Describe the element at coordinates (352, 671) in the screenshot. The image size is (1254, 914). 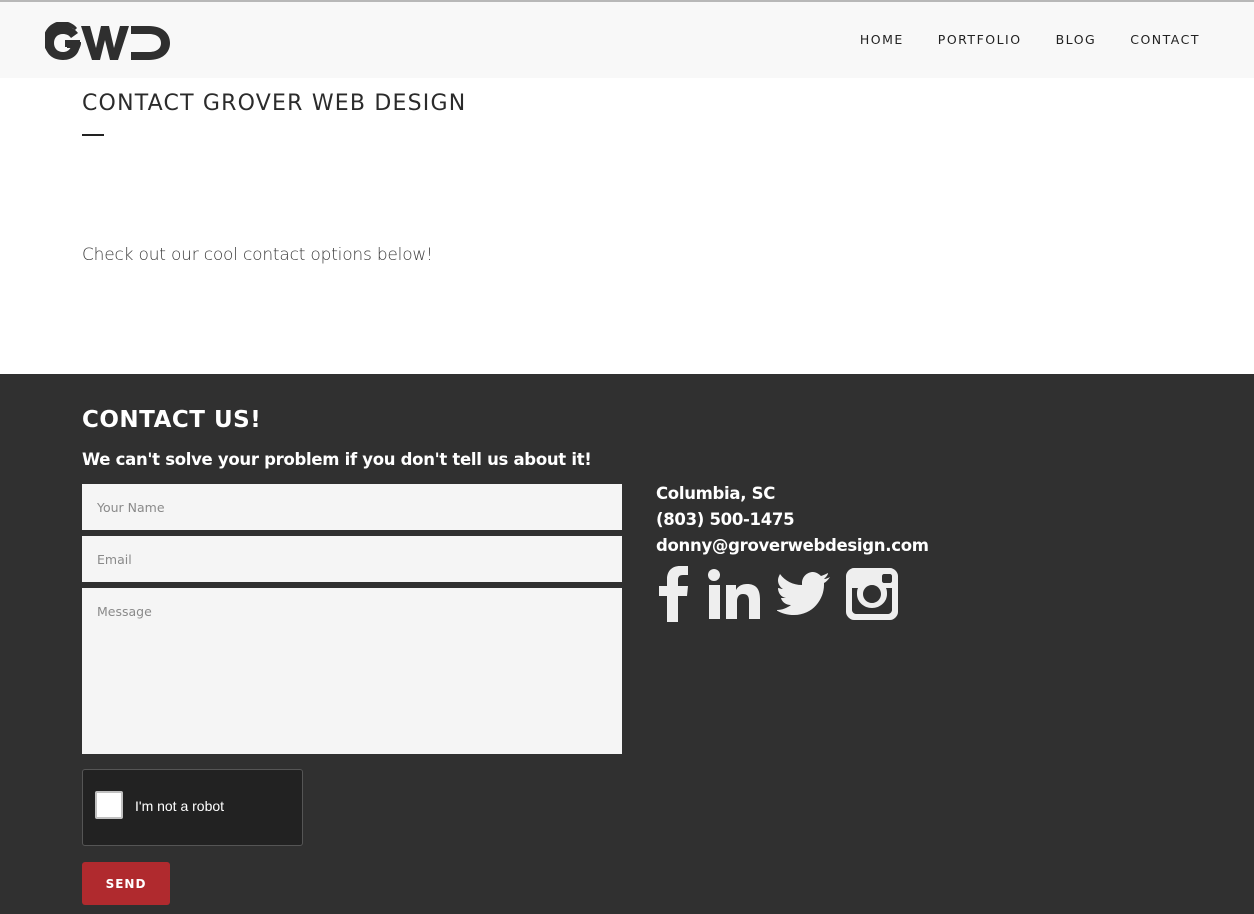
I see `message-textarea` at that location.